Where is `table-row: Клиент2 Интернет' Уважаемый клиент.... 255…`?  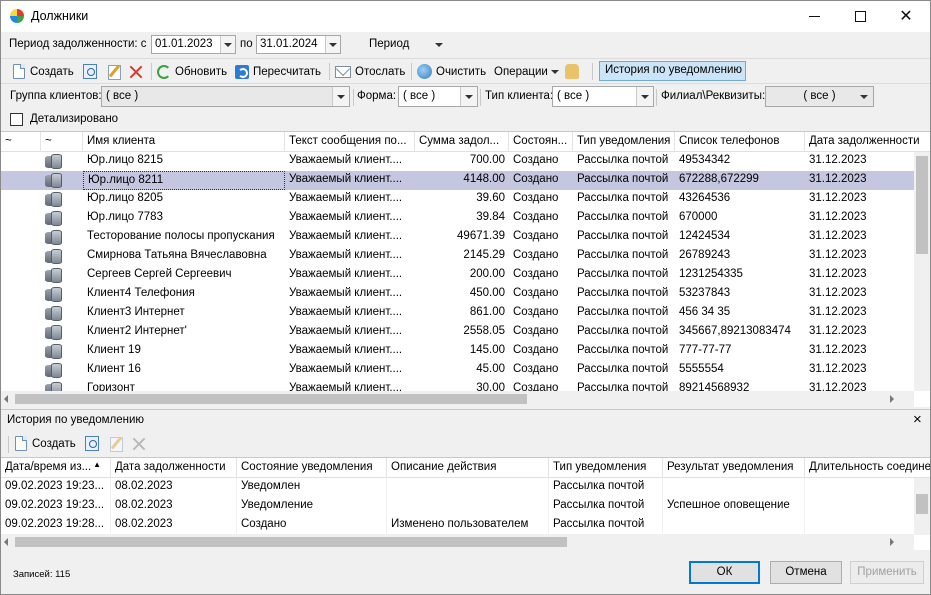 table-row: Клиент2 Интернет' Уважаемый клиент.... 255… is located at coordinates (457, 332).